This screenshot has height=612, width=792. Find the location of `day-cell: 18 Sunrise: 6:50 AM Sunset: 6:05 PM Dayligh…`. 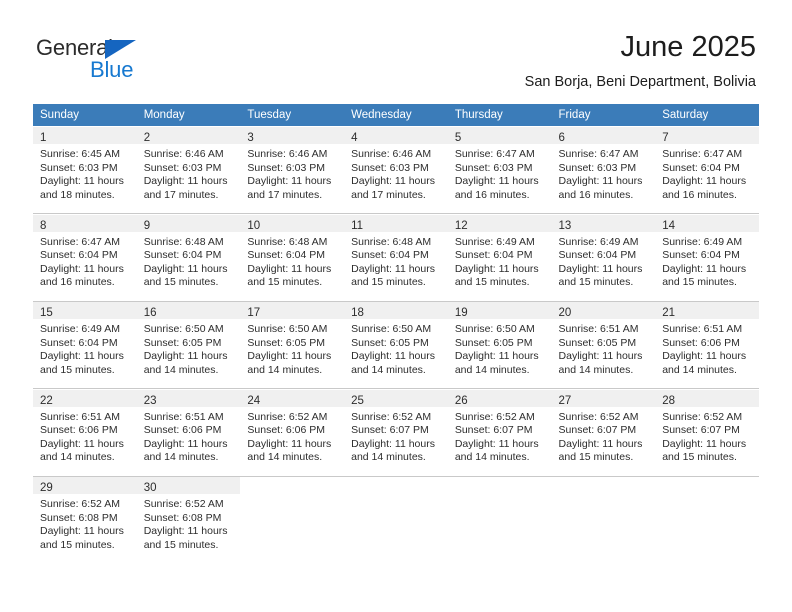

day-cell: 18 Sunrise: 6:50 AM Sunset: 6:05 PM Dayligh… is located at coordinates (396, 345).